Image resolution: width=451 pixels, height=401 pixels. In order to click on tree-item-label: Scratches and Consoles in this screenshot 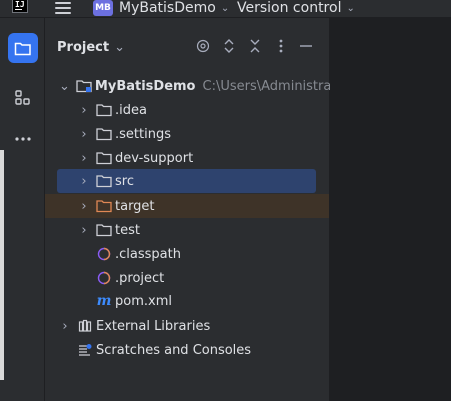, I will do `click(174, 350)`.